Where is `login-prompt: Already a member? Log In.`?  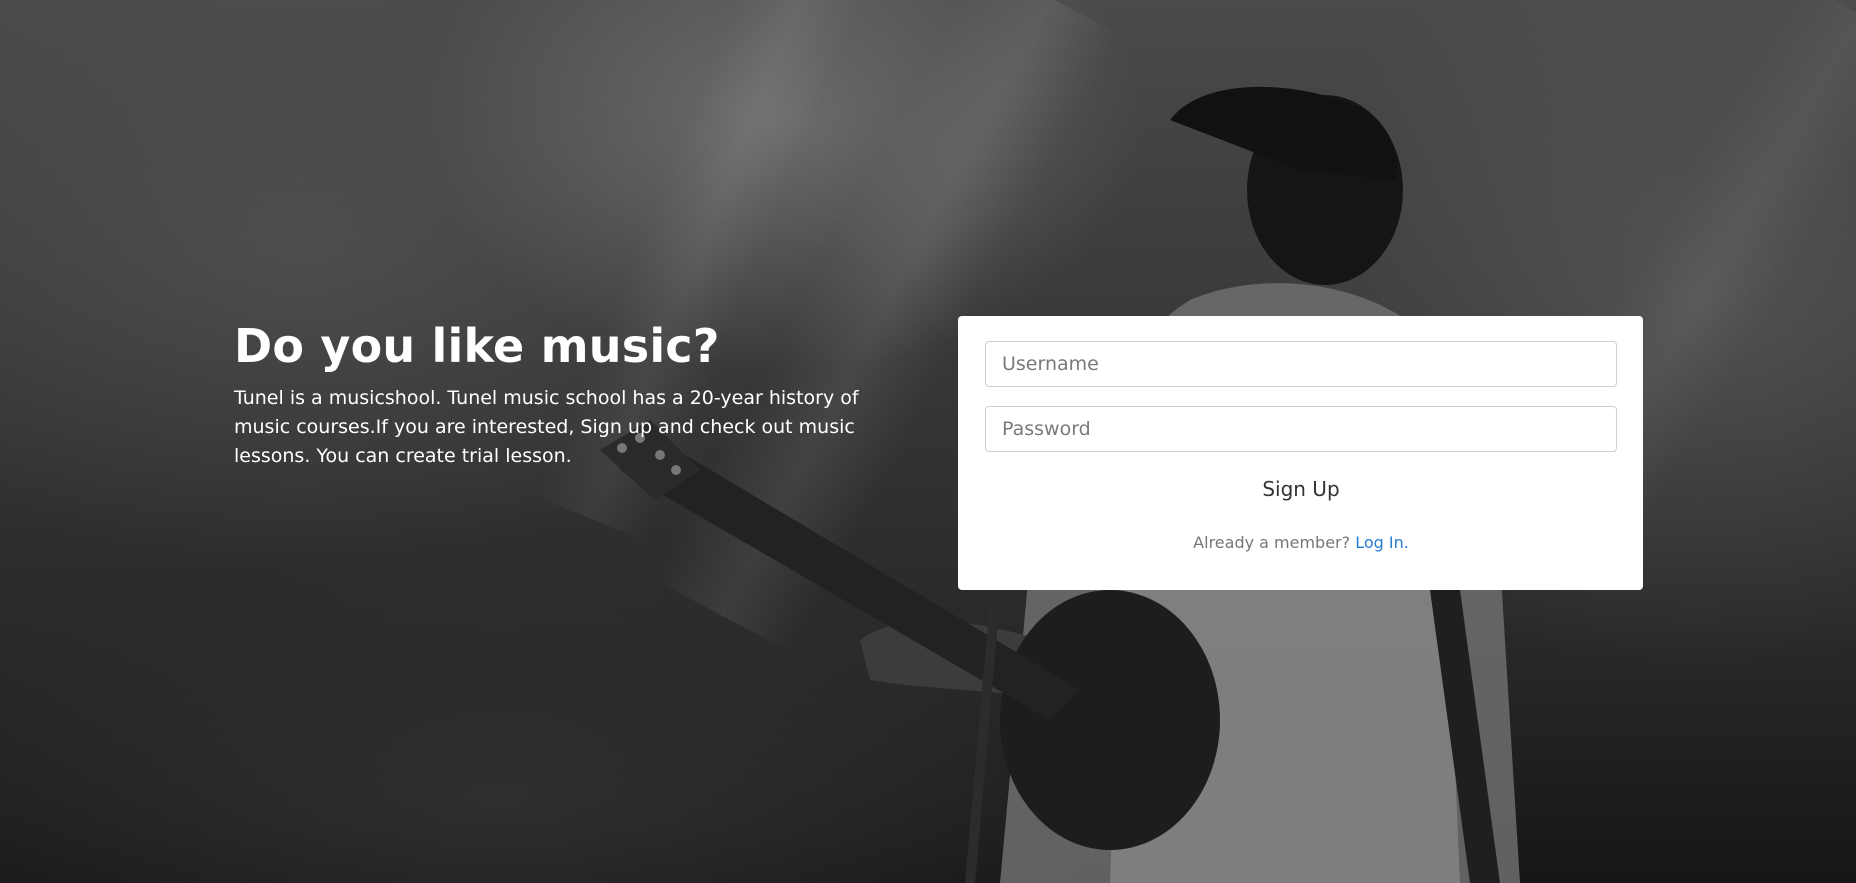 login-prompt: Already a member? Log In. is located at coordinates (1301, 542).